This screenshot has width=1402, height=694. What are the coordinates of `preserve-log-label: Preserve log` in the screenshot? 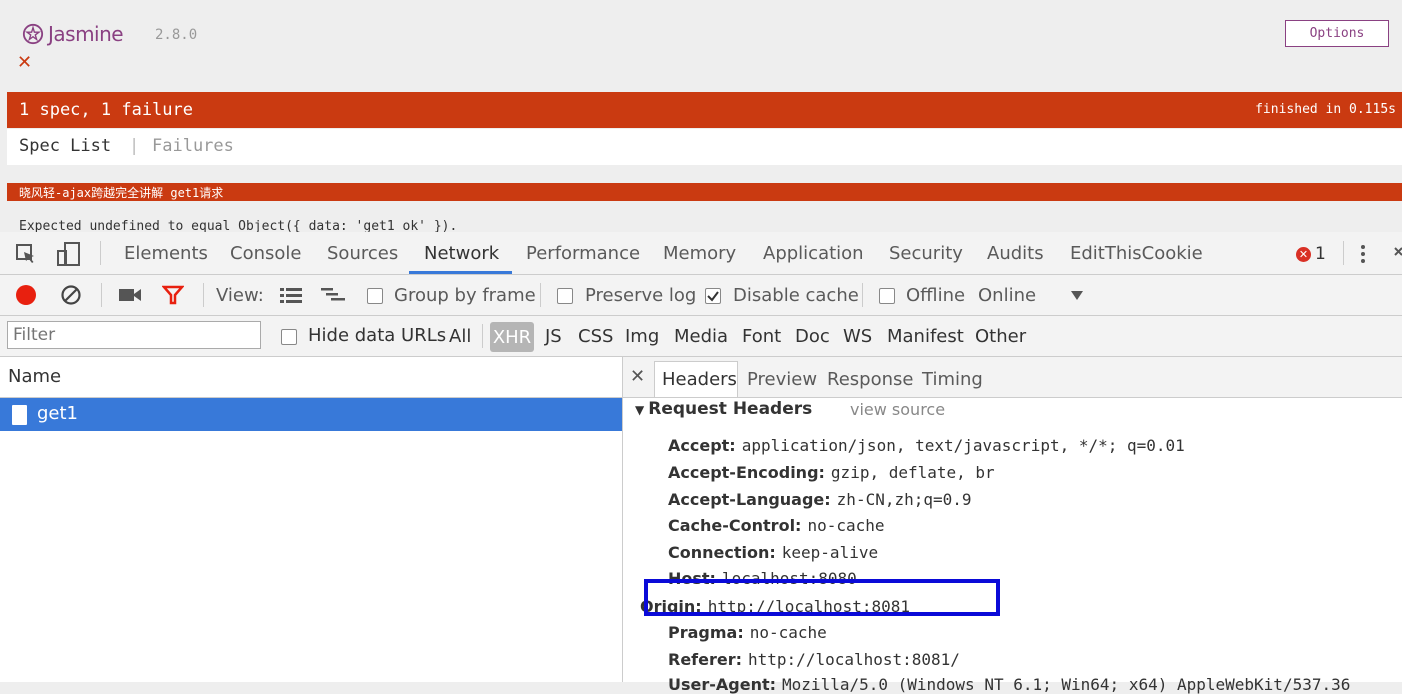 It's located at (641, 295).